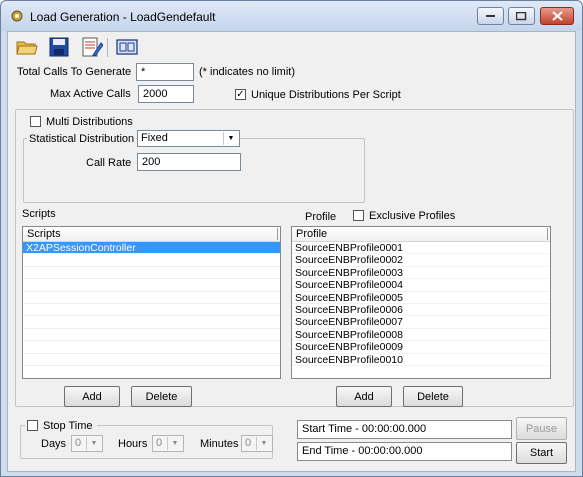 This screenshot has height=477, width=583. What do you see at coordinates (541, 453) in the screenshot?
I see `start-button: Start` at bounding box center [541, 453].